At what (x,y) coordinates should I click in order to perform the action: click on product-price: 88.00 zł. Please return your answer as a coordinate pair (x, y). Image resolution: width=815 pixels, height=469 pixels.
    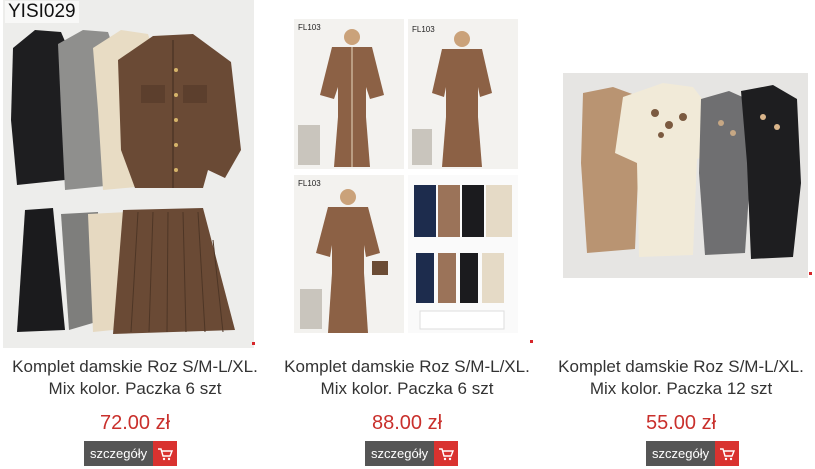
    Looking at the image, I should click on (407, 423).